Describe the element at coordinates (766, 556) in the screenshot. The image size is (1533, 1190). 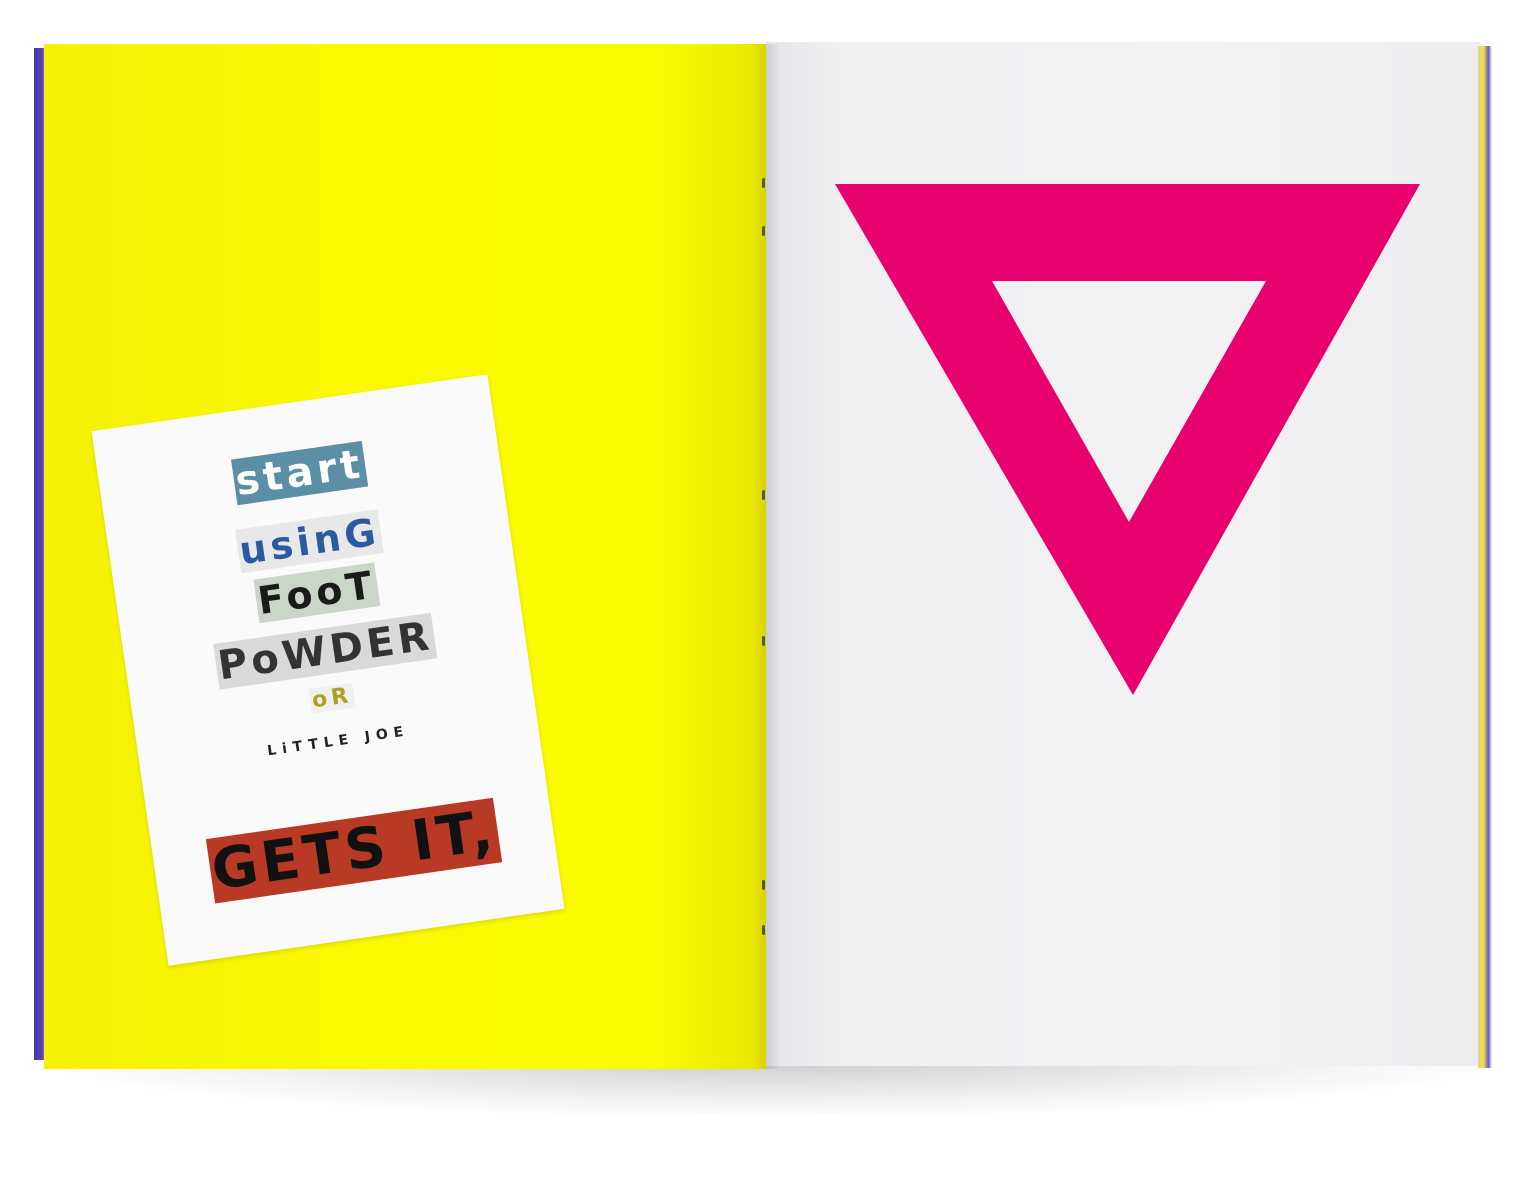
I see `binding-gutter` at that location.